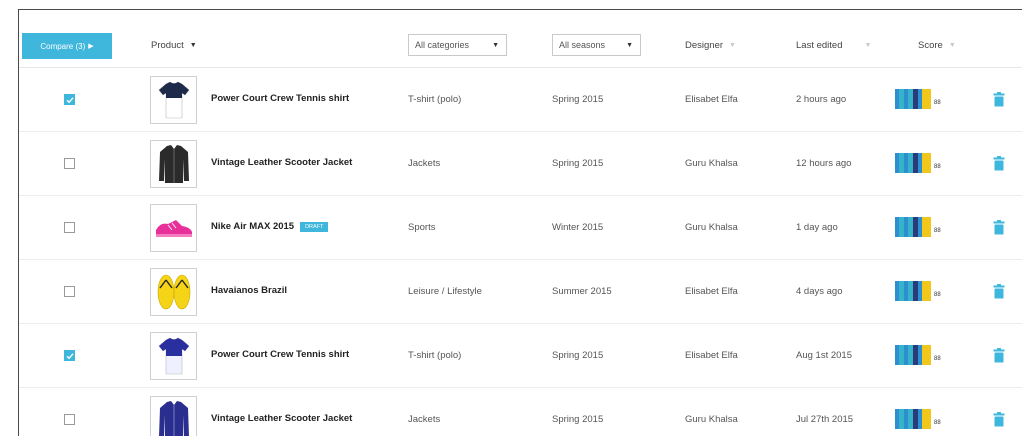  What do you see at coordinates (314, 226) in the screenshot?
I see `draft-badge: DRAFT` at bounding box center [314, 226].